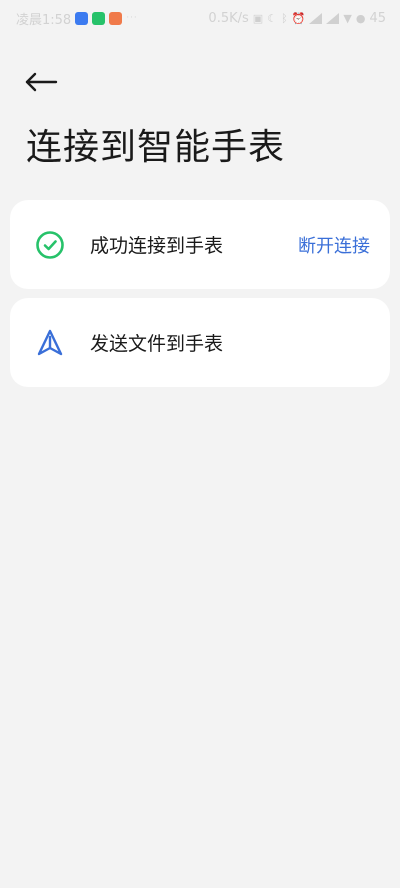 The image size is (400, 888). I want to click on back-arrow-icon, so click(41, 82).